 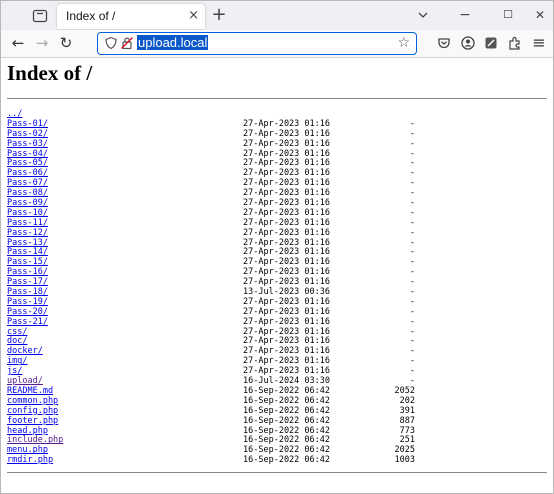 What do you see at coordinates (217, 233) in the screenshot?
I see `listing-row: Pass-12/27-Apr-2023 01:16-` at bounding box center [217, 233].